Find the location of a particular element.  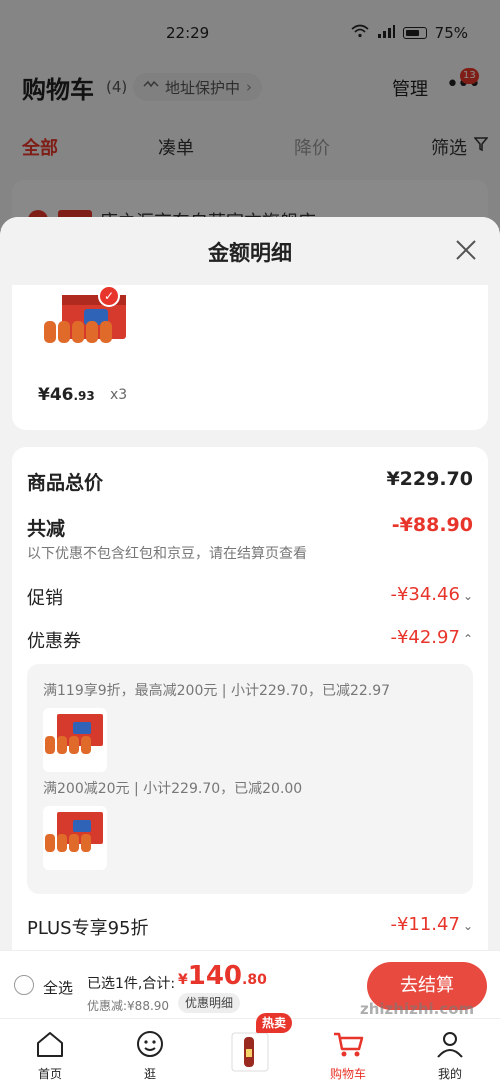

goods-card: ✓ ¥46.93 x3 is located at coordinates (250, 357).